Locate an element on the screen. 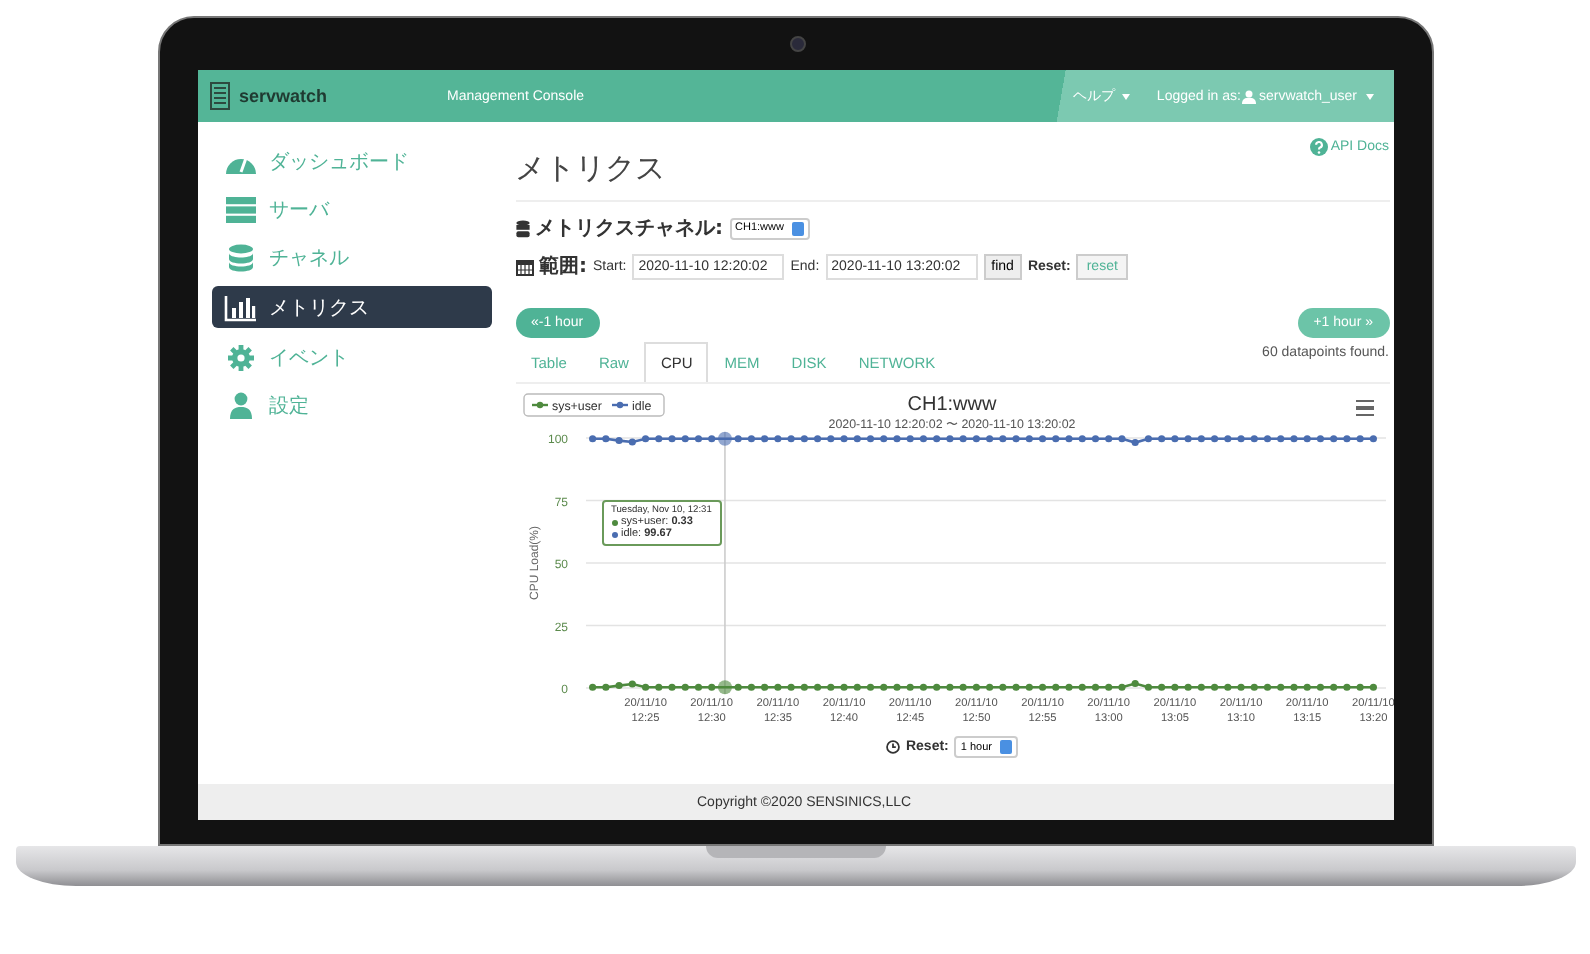 Image resolution: width=1590 pixels, height=954 pixels. sidebar-item: イベント is located at coordinates (351, 357).